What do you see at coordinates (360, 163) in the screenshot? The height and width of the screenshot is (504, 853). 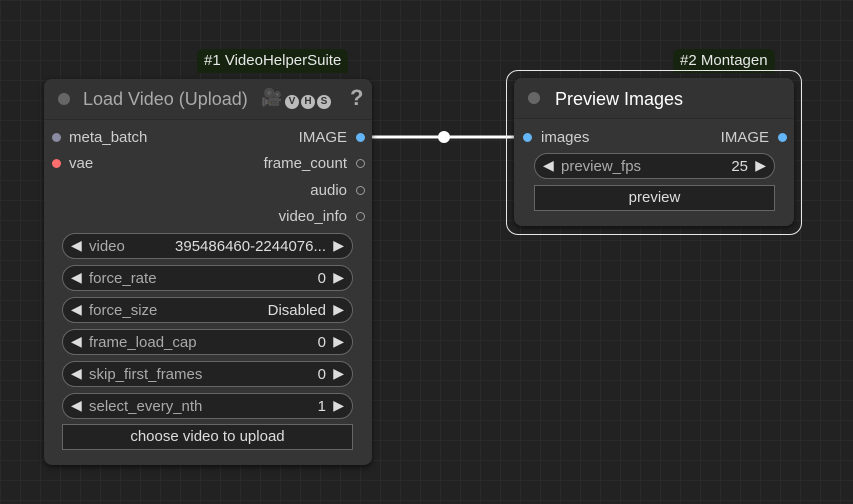 I see `frame-count-output-socket` at bounding box center [360, 163].